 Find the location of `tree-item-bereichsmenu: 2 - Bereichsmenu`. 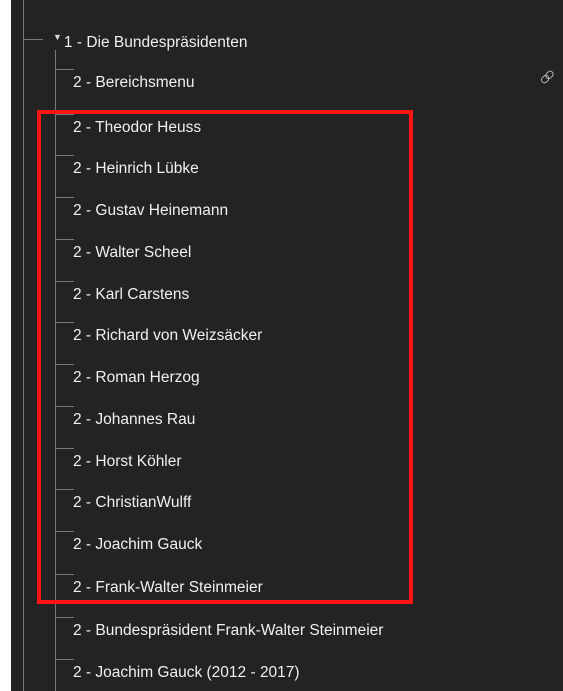

tree-item-bereichsmenu: 2 - Bereichsmenu is located at coordinates (133, 83).